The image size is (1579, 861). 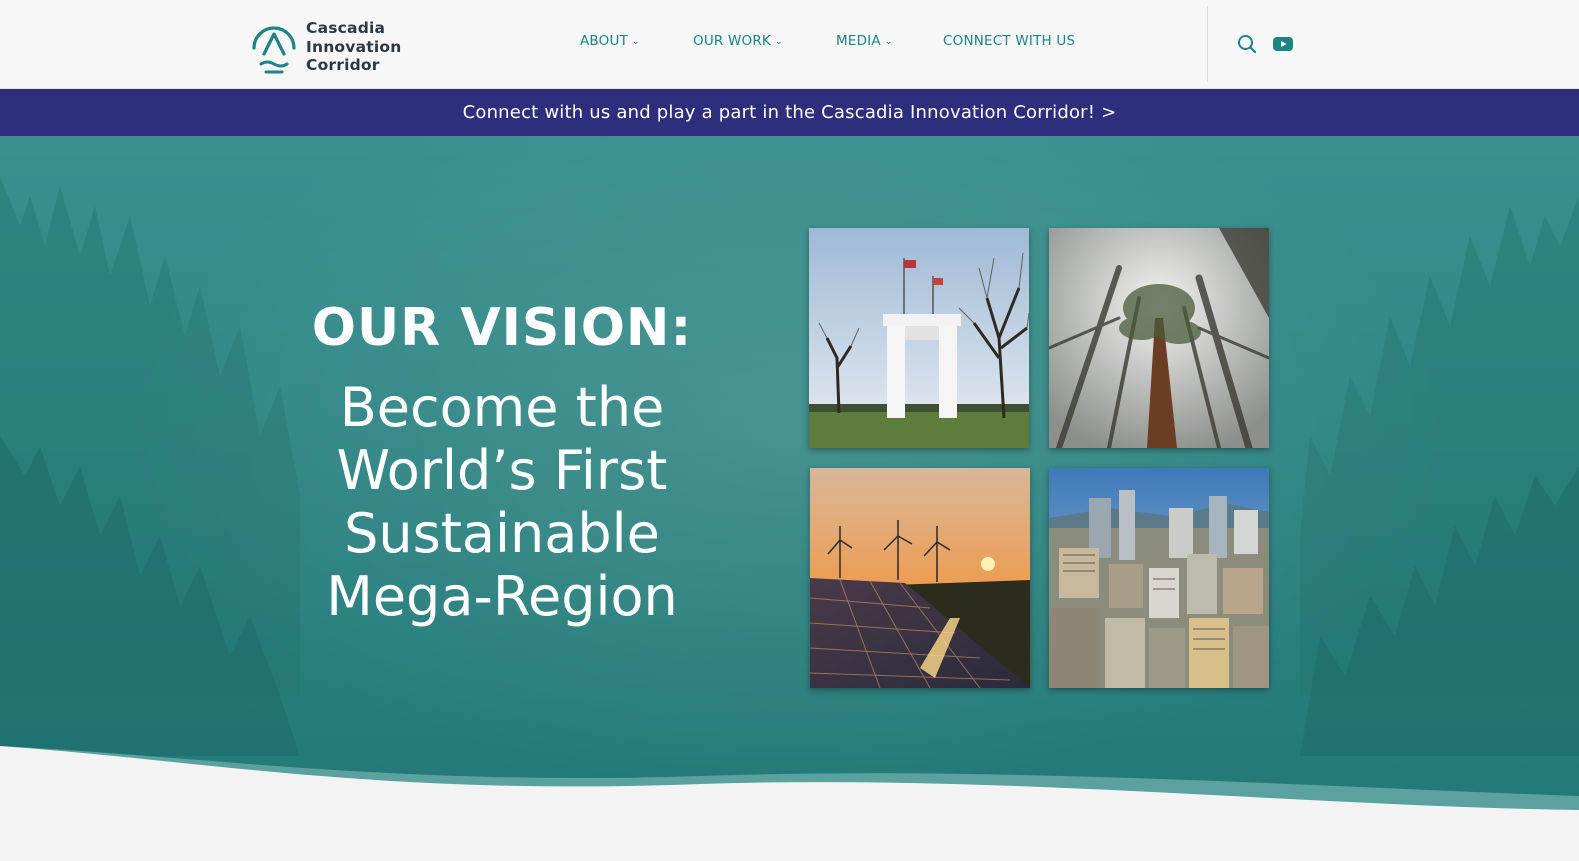 What do you see at coordinates (1247, 44) in the screenshot?
I see `search-icon` at bounding box center [1247, 44].